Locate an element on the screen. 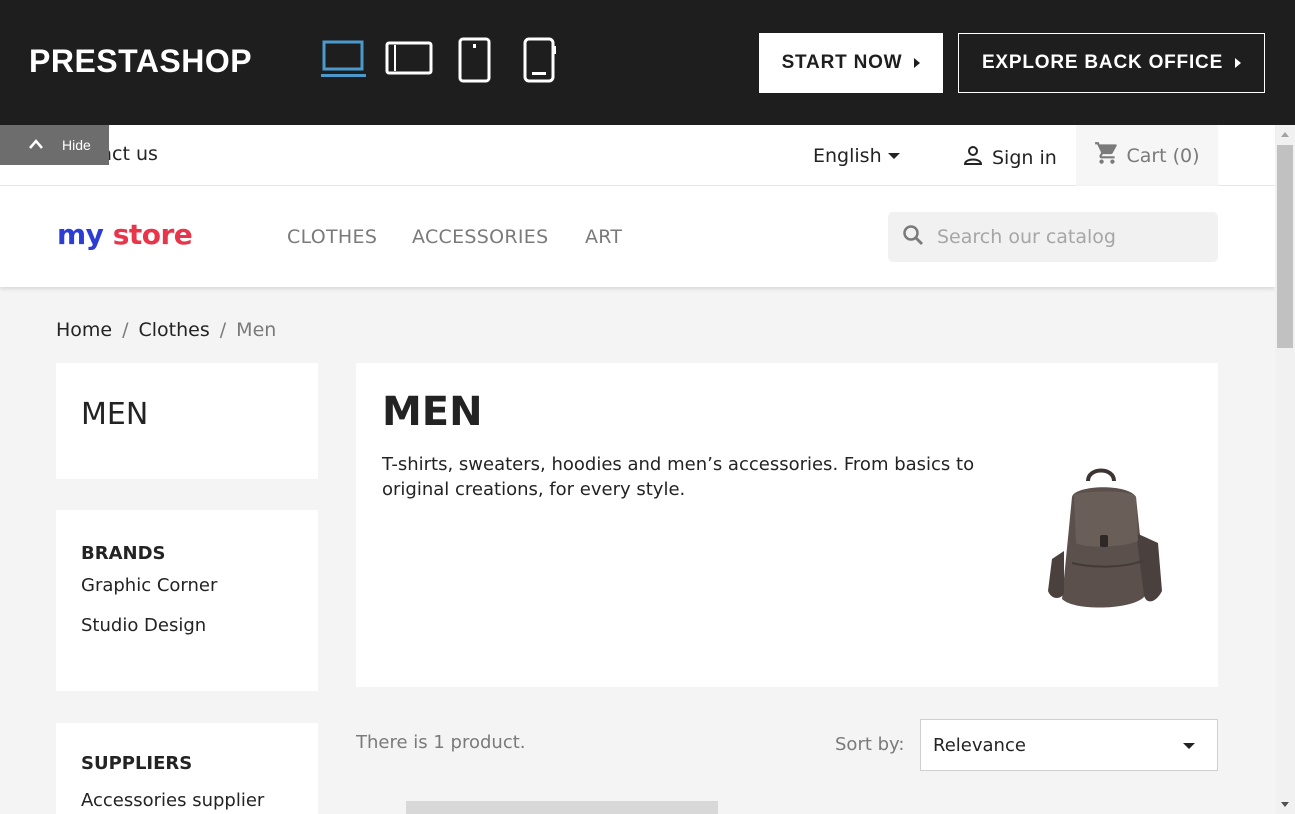  logo-word-store: store is located at coordinates (152, 234).